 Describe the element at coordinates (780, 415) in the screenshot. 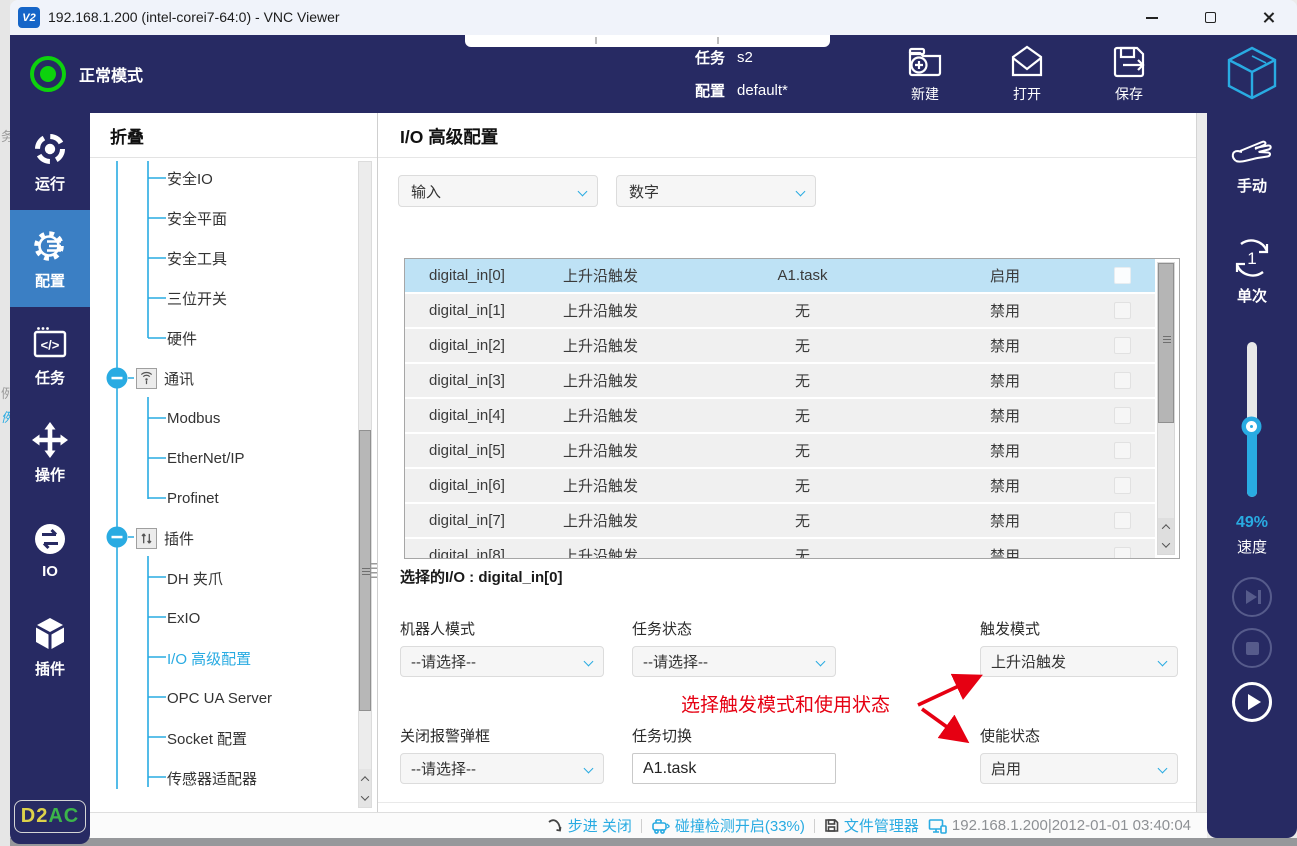

I see `io-table-row: digital_in[4] 上升沿触发 无 禁用` at that location.